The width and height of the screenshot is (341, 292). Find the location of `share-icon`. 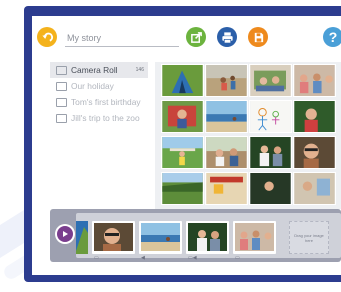

share-icon is located at coordinates (196, 37).